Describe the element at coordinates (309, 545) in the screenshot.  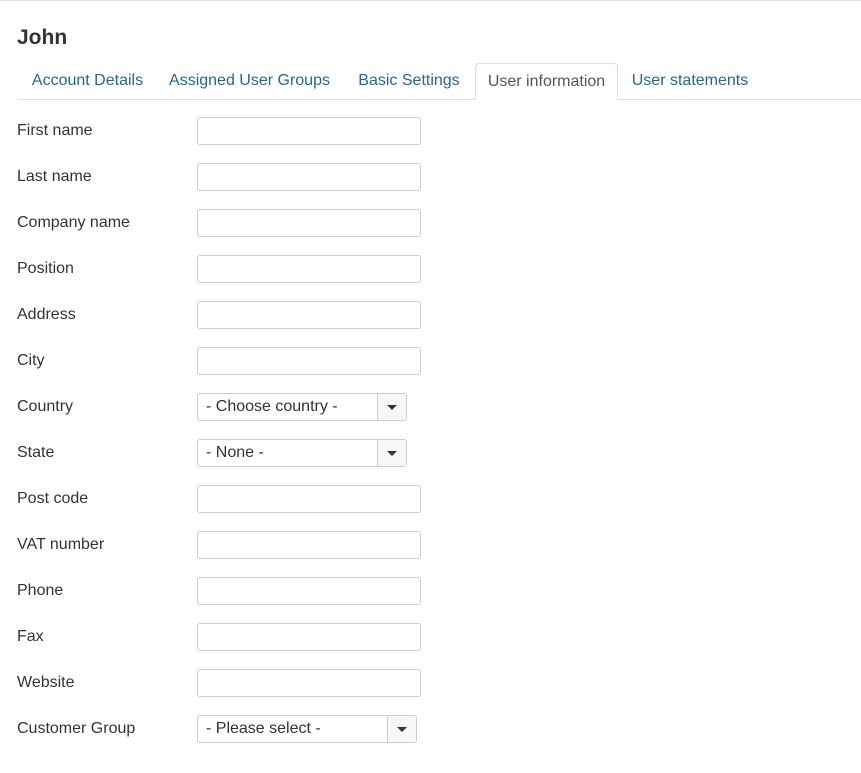
I see `vat-number-input` at that location.